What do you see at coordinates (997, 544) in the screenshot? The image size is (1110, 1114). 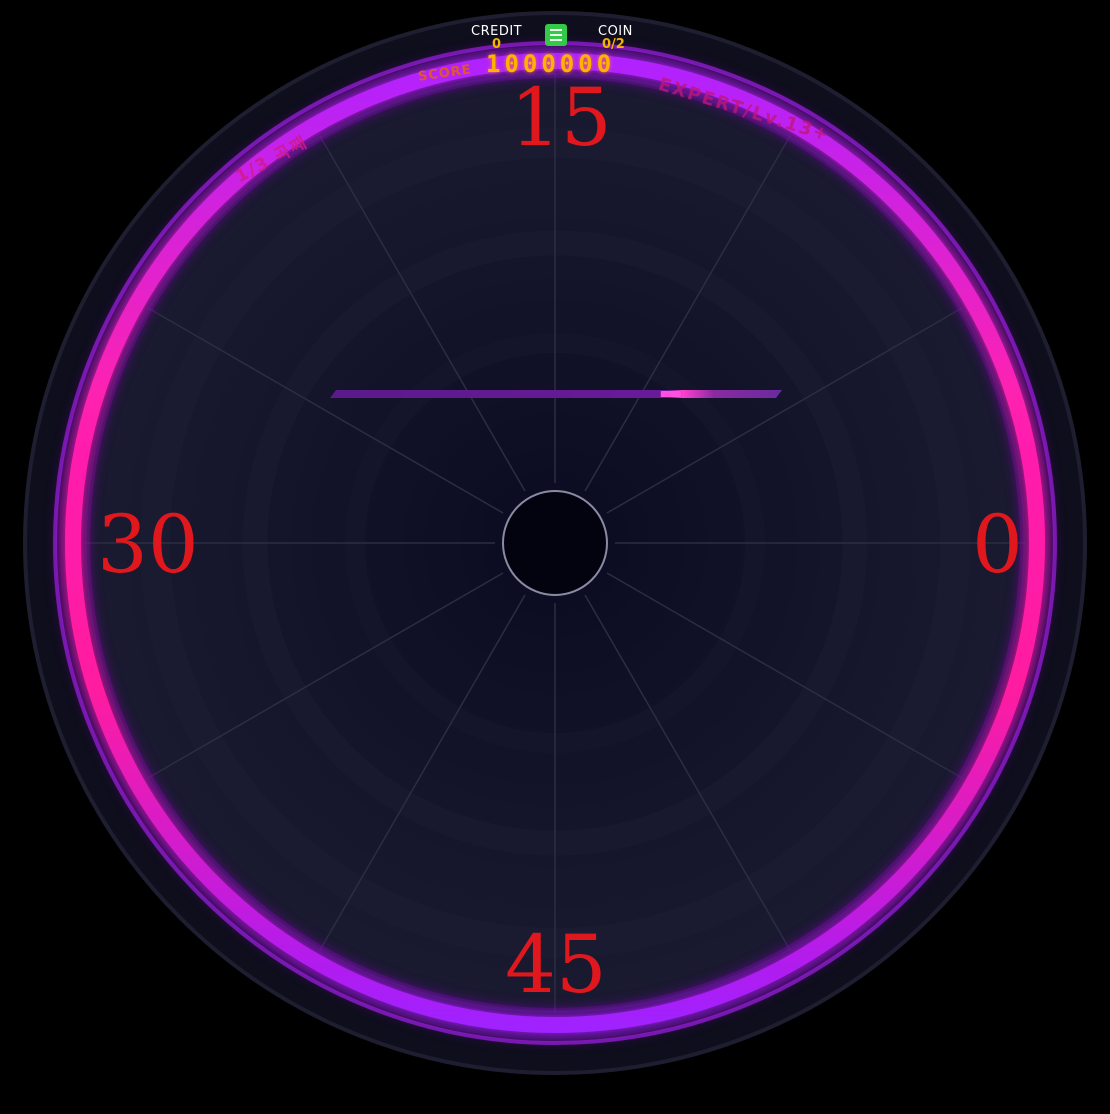 I see `lane-label-right: 0` at bounding box center [997, 544].